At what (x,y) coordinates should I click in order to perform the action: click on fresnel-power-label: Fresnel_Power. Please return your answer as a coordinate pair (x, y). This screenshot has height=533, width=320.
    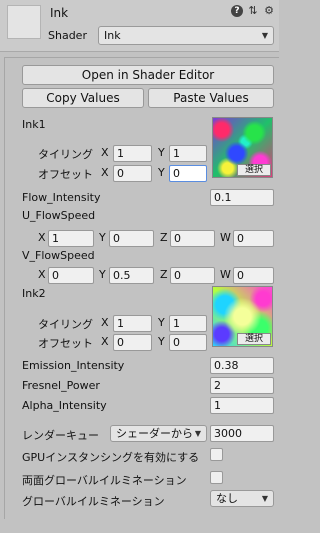
    Looking at the image, I should click on (61, 385).